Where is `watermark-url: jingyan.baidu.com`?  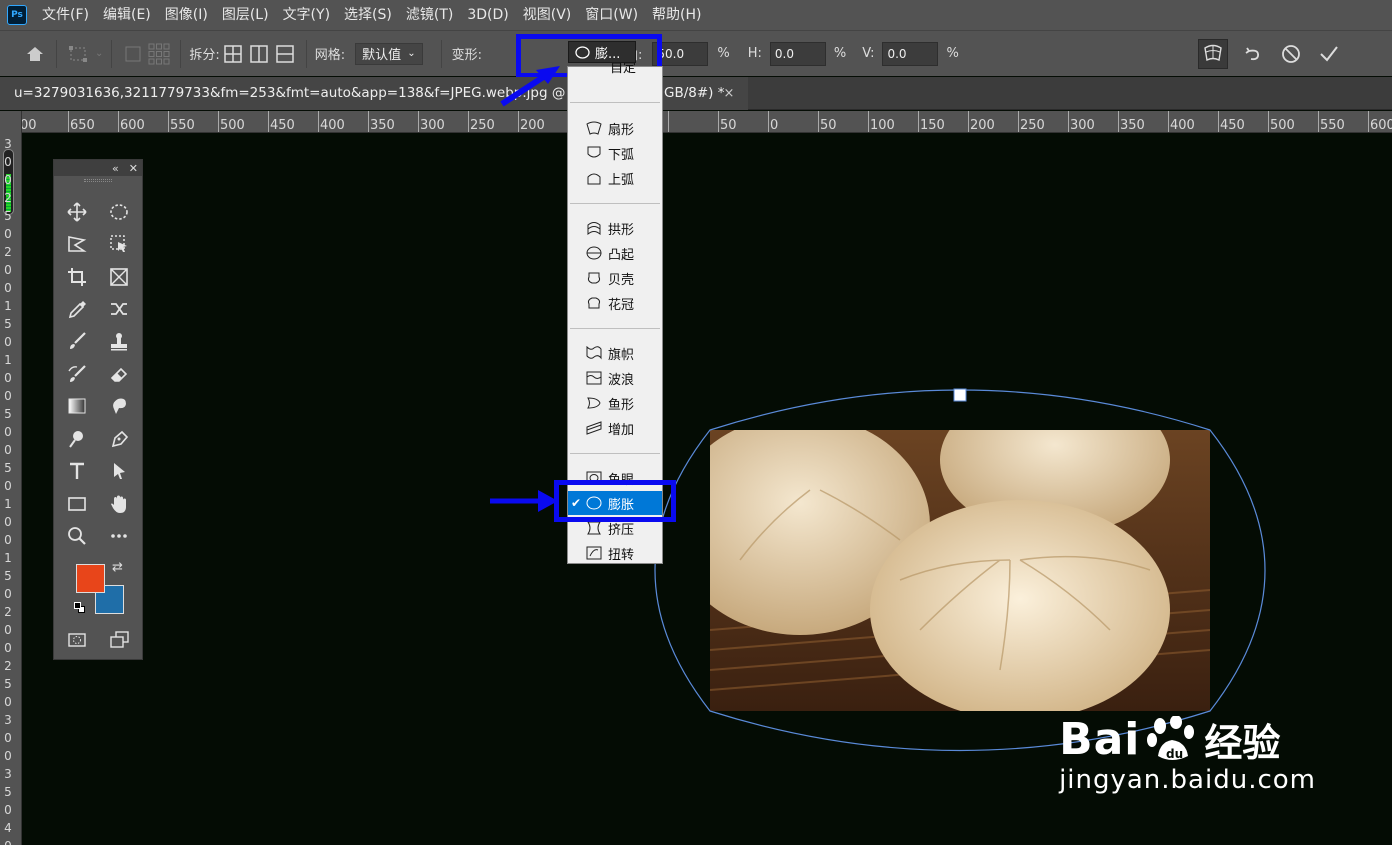
watermark-url: jingyan.baidu.com is located at coordinates (1187, 780).